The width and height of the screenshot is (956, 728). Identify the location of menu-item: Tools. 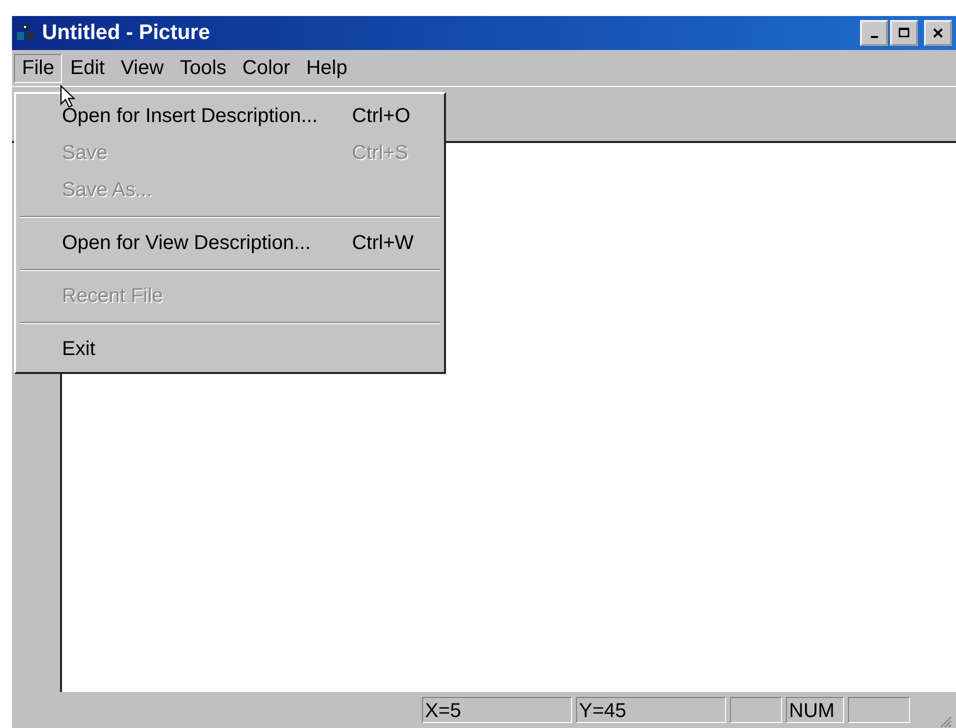
(203, 68).